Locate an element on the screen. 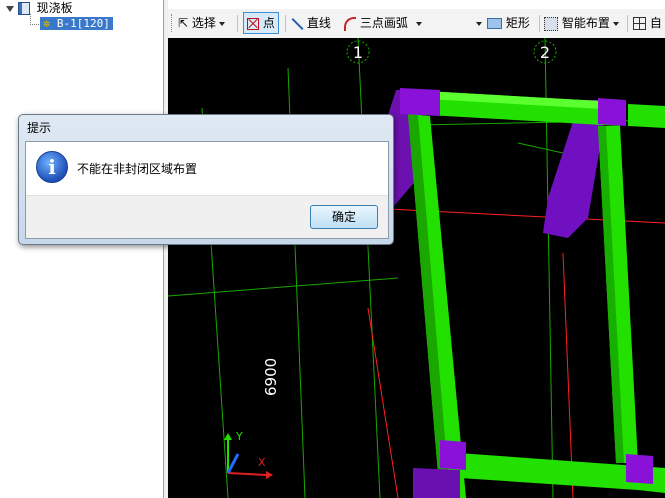 This screenshot has width=665, height=498. line-button: 直线 is located at coordinates (311, 23).